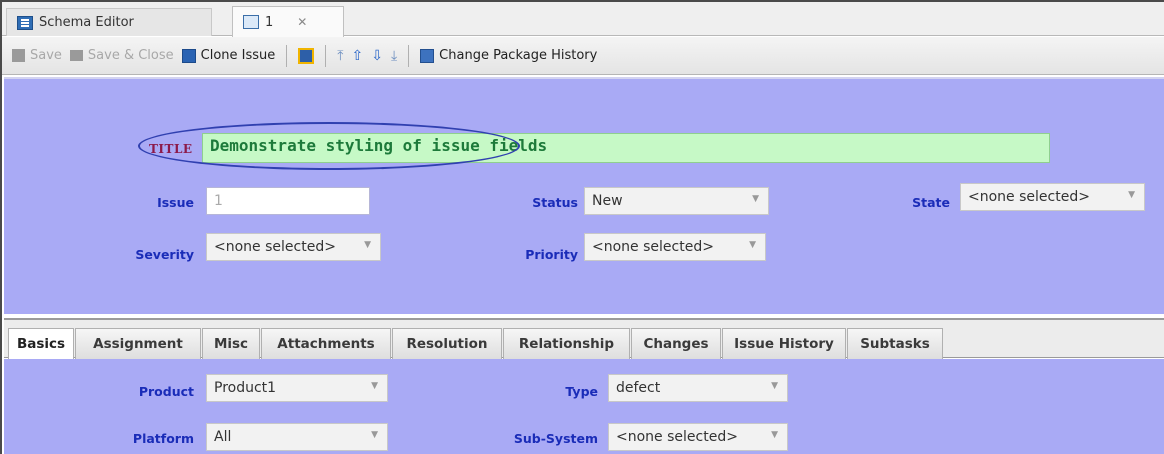  What do you see at coordinates (223, 437) in the screenshot?
I see `platform-value: All` at bounding box center [223, 437].